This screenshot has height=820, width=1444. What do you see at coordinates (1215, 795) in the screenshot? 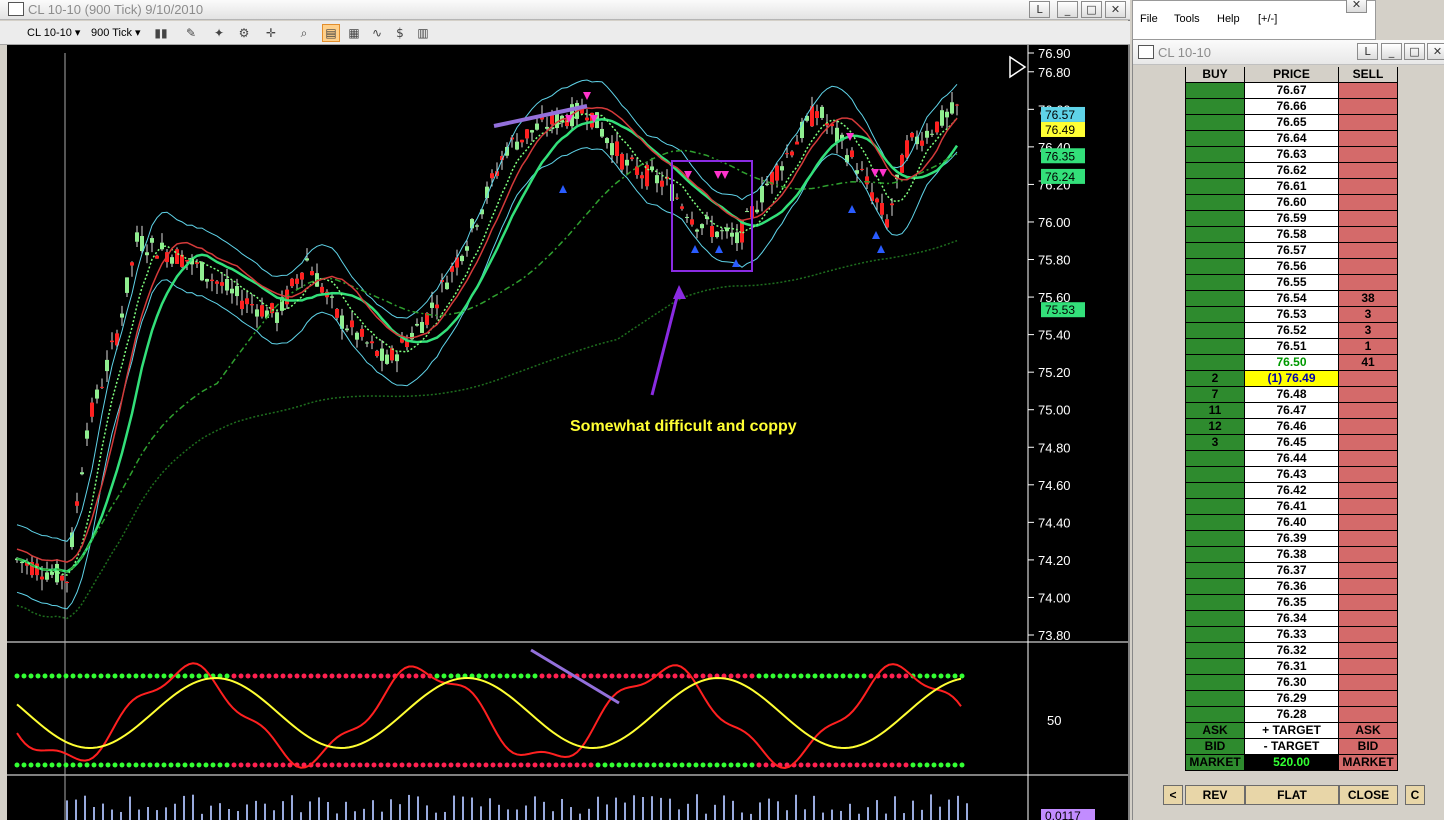
I see `reverse-button: REV` at bounding box center [1215, 795].